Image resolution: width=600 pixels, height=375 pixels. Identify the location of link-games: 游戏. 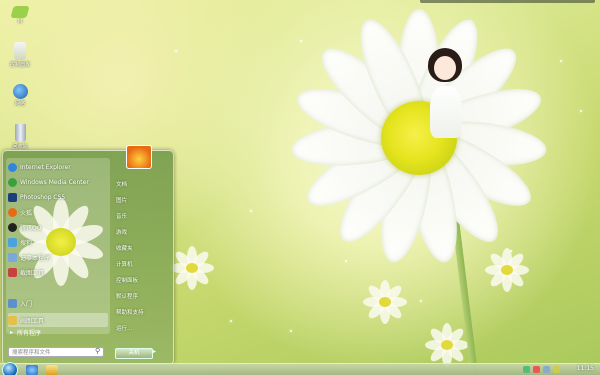
(121, 232).